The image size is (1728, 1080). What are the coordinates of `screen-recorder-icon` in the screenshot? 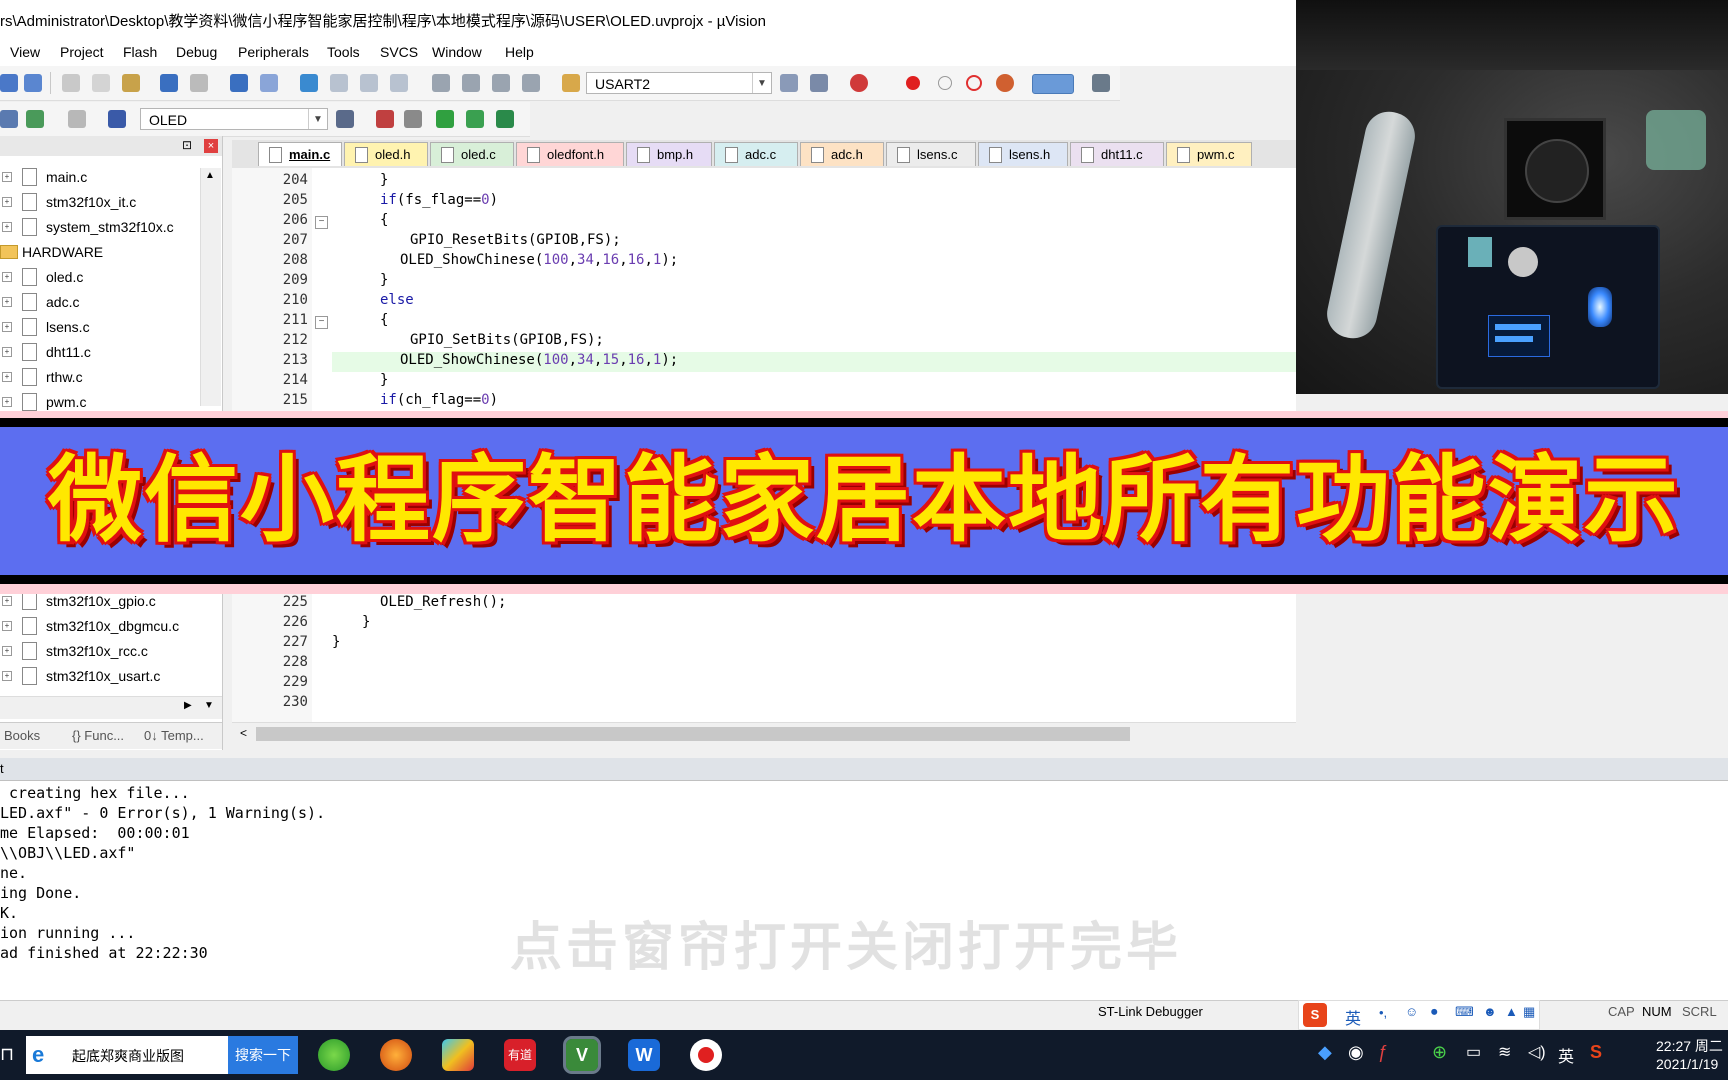 It's located at (706, 1055).